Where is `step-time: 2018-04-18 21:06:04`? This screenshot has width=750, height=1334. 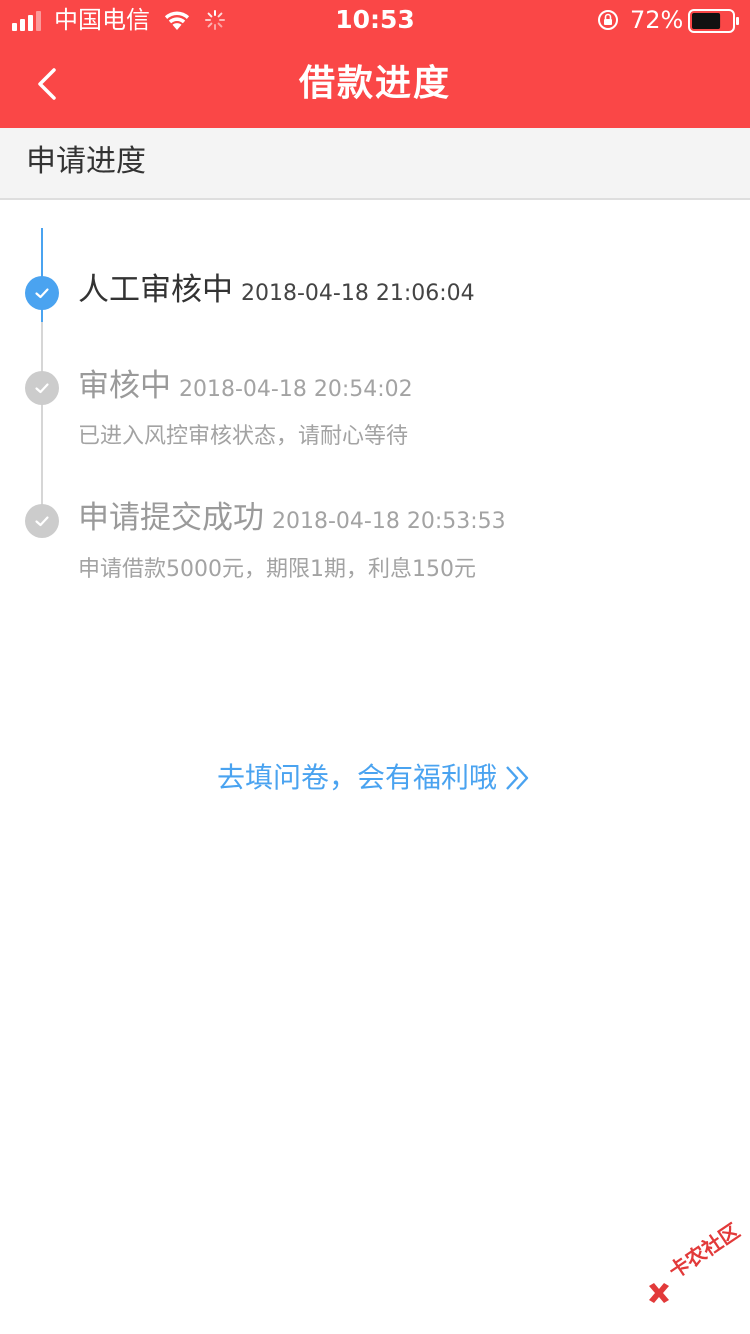
step-time: 2018-04-18 21:06:04 is located at coordinates (358, 293).